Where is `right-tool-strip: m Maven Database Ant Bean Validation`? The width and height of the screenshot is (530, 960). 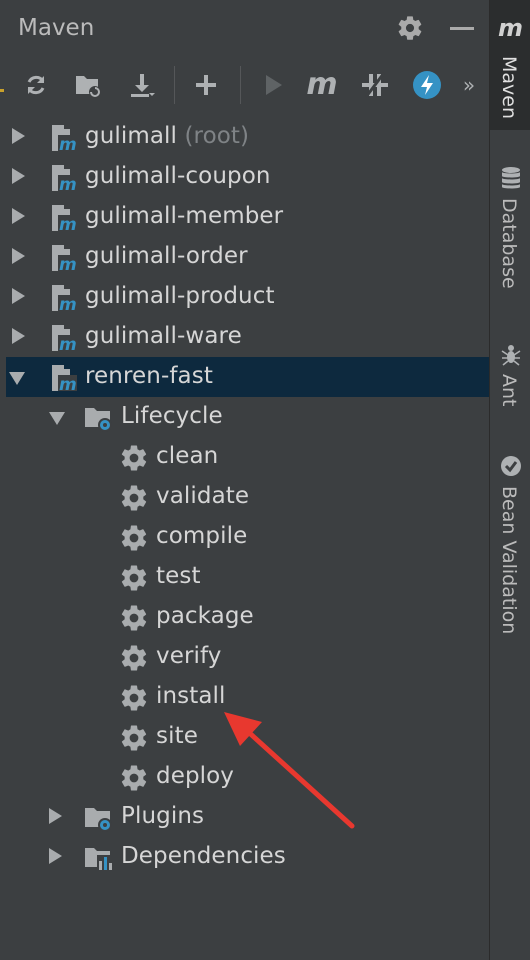 right-tool-strip: m Maven Database Ant Bean Validation is located at coordinates (509, 480).